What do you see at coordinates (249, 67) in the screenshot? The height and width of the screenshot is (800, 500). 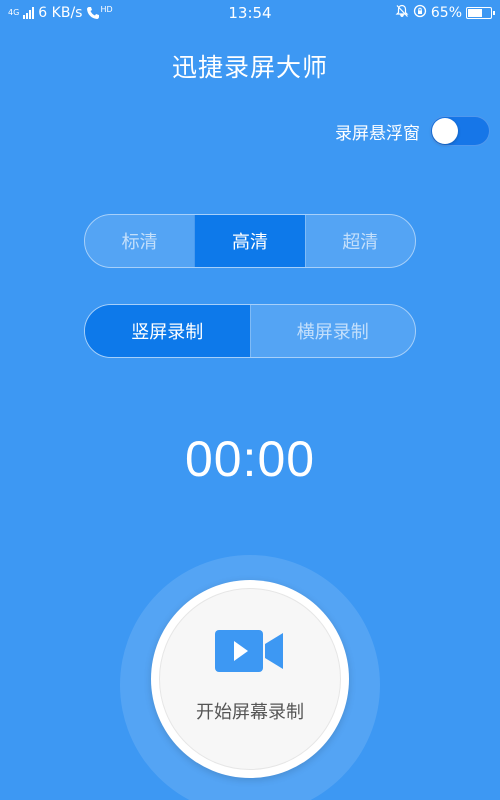 I see `app-title: 迅捷录屏大师` at bounding box center [249, 67].